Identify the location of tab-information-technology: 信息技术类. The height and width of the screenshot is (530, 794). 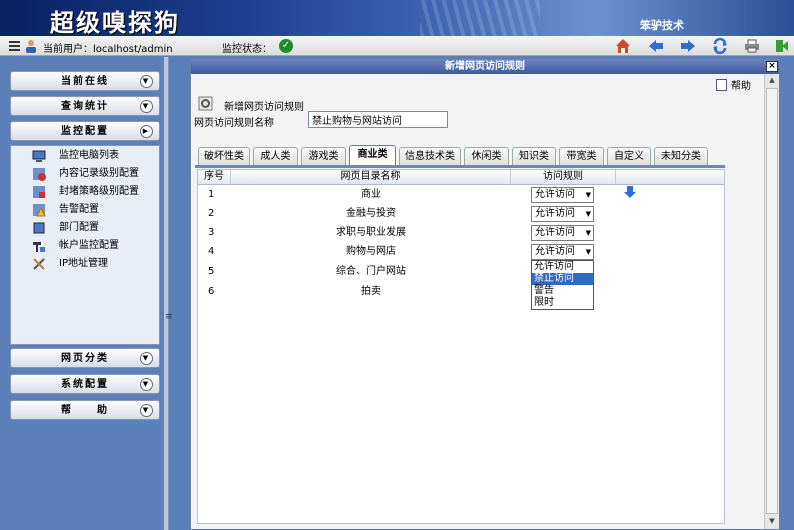
(430, 156).